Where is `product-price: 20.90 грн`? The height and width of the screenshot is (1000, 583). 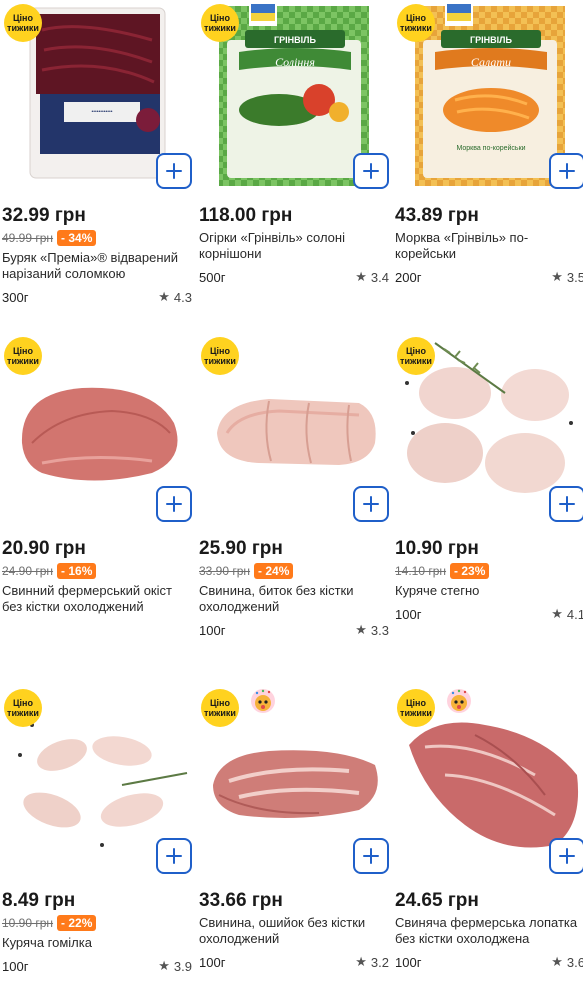
product-price: 20.90 грн is located at coordinates (44, 548).